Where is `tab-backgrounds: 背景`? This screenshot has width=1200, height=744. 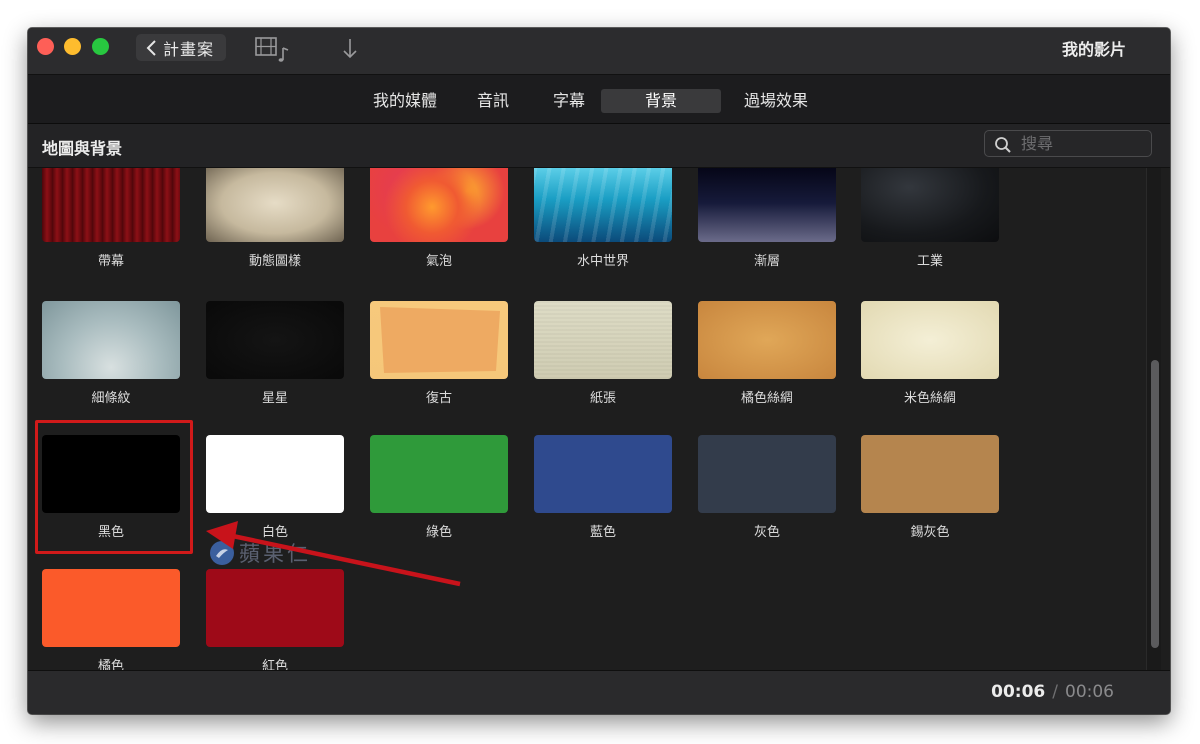
tab-backgrounds: 背景 is located at coordinates (661, 101).